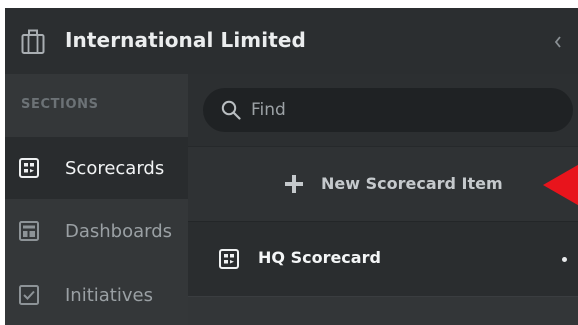  I want to click on main-footer-area, so click(383, 311).